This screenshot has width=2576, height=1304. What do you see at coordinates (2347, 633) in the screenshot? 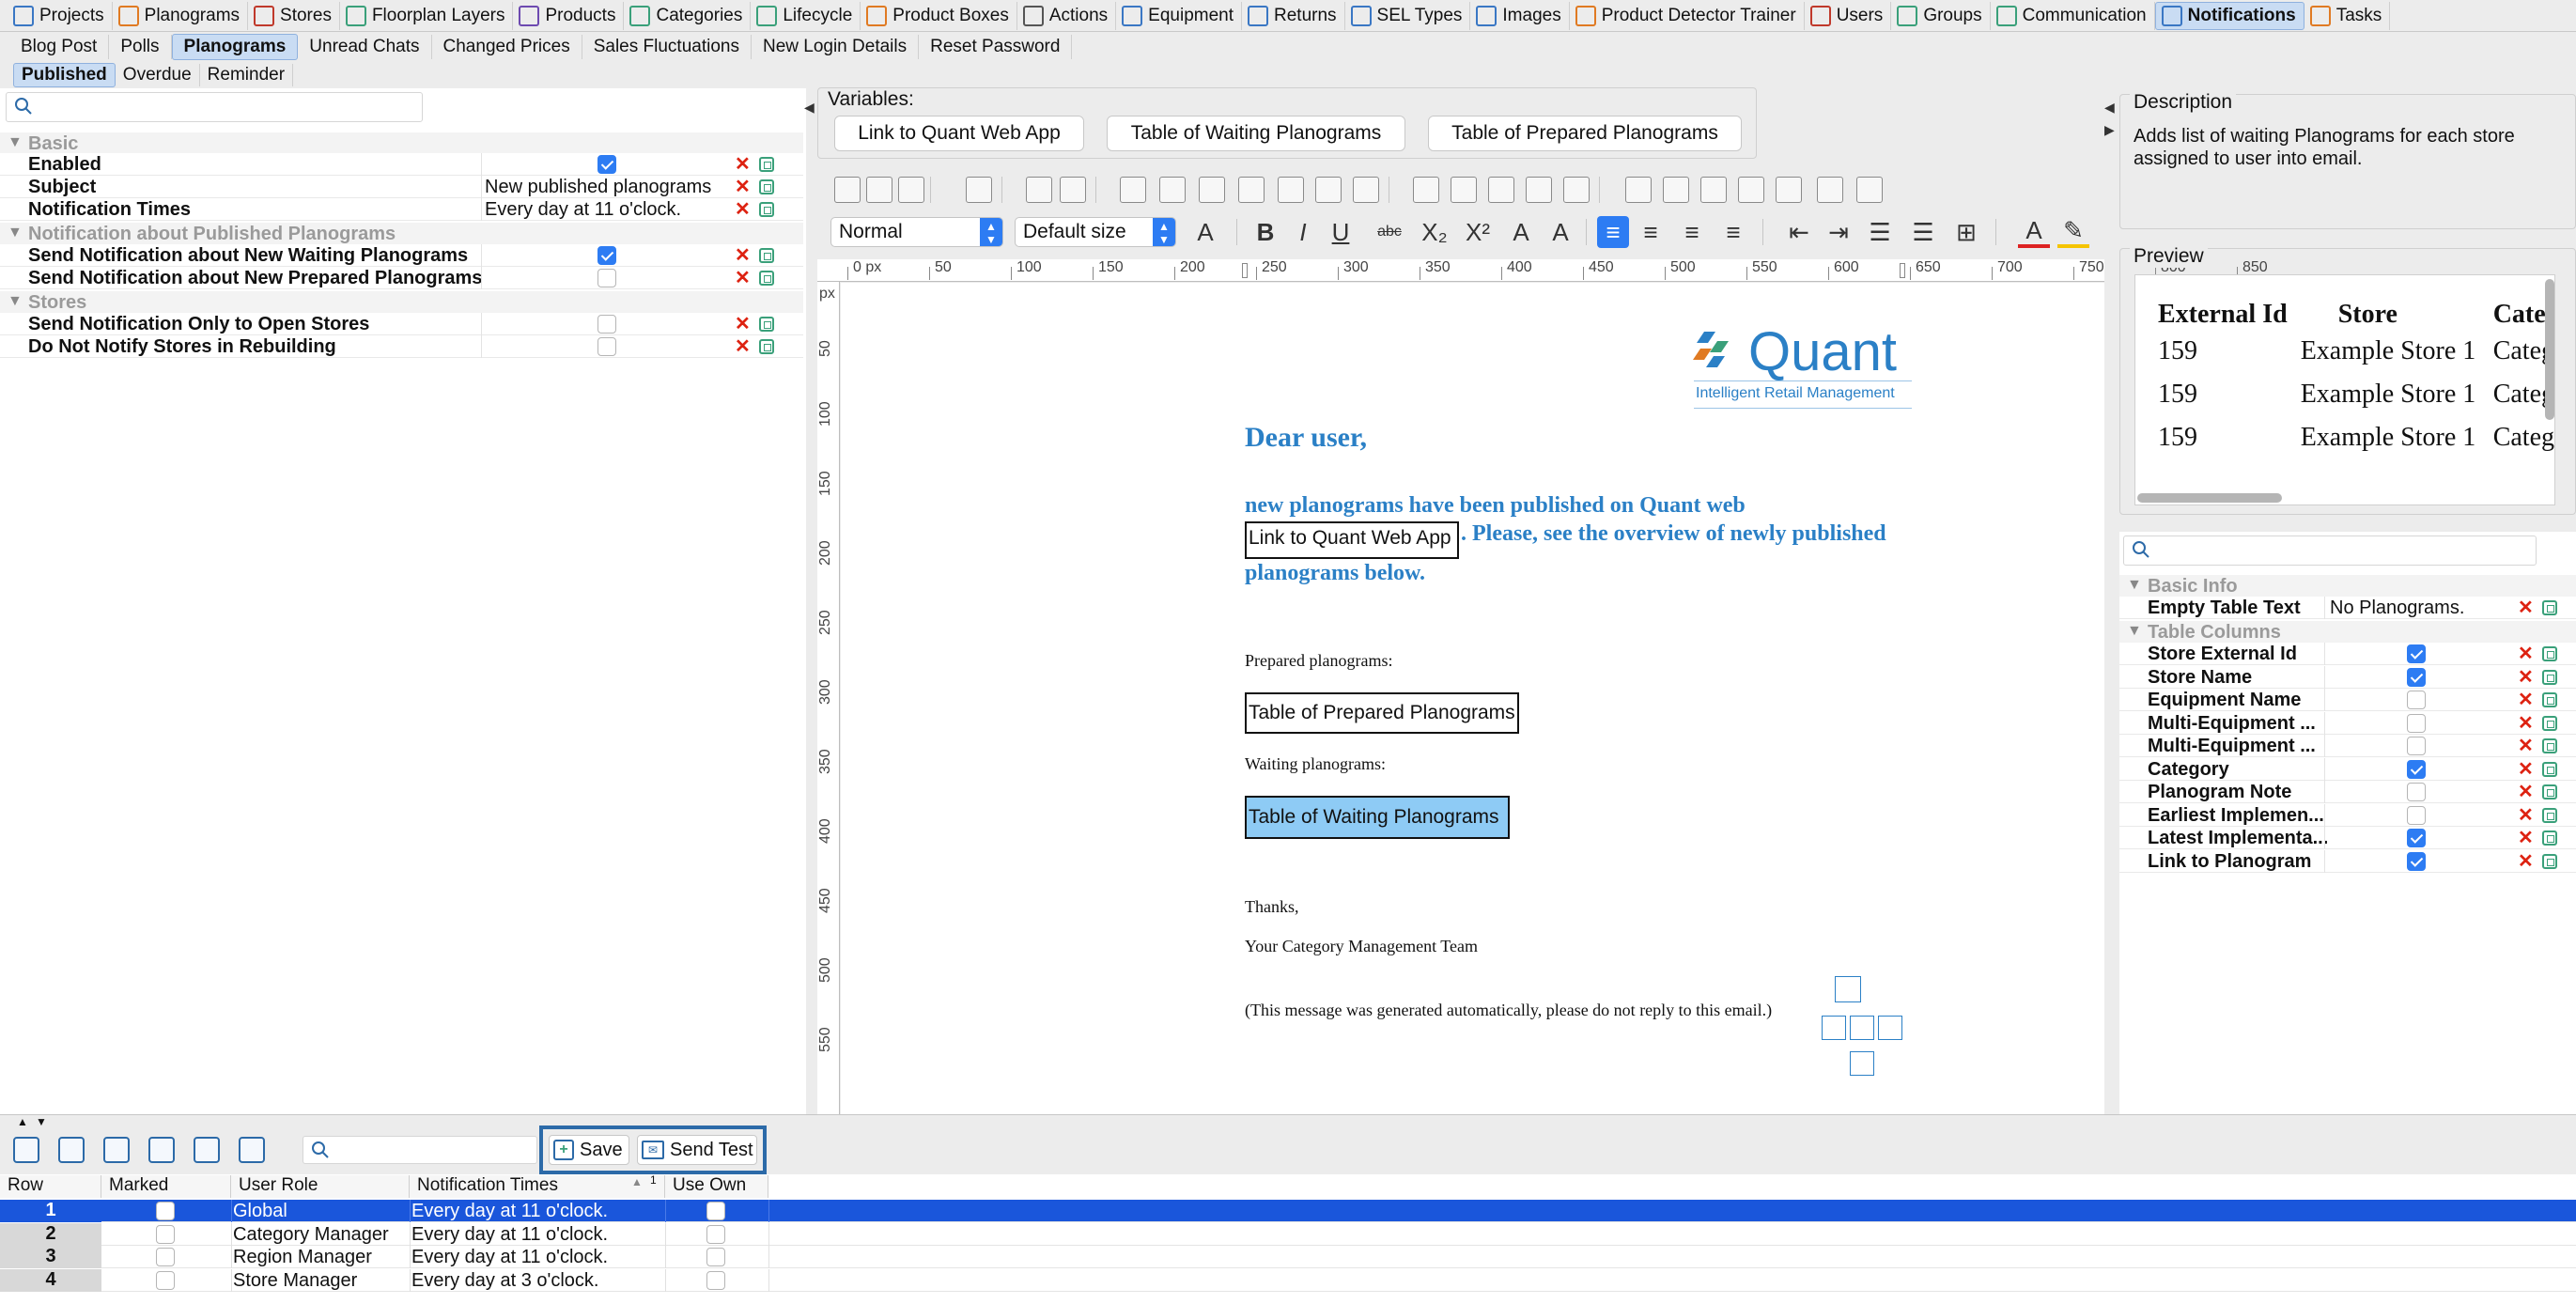
I see `table-property-group: ▼ Table Columns` at bounding box center [2347, 633].